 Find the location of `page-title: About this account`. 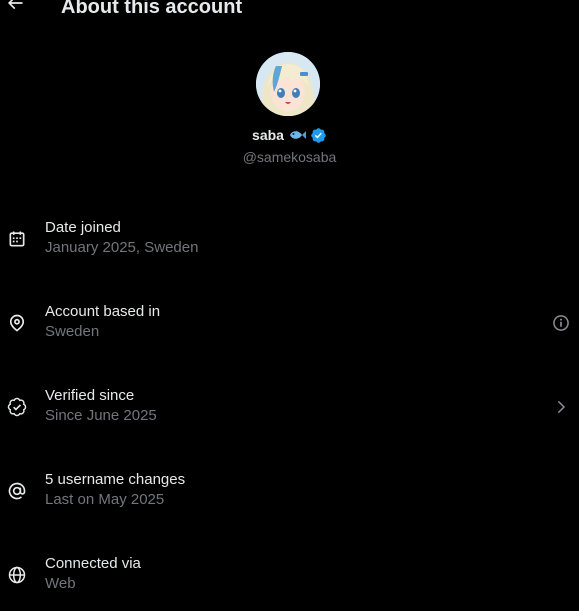

page-title: About this account is located at coordinates (152, 9).